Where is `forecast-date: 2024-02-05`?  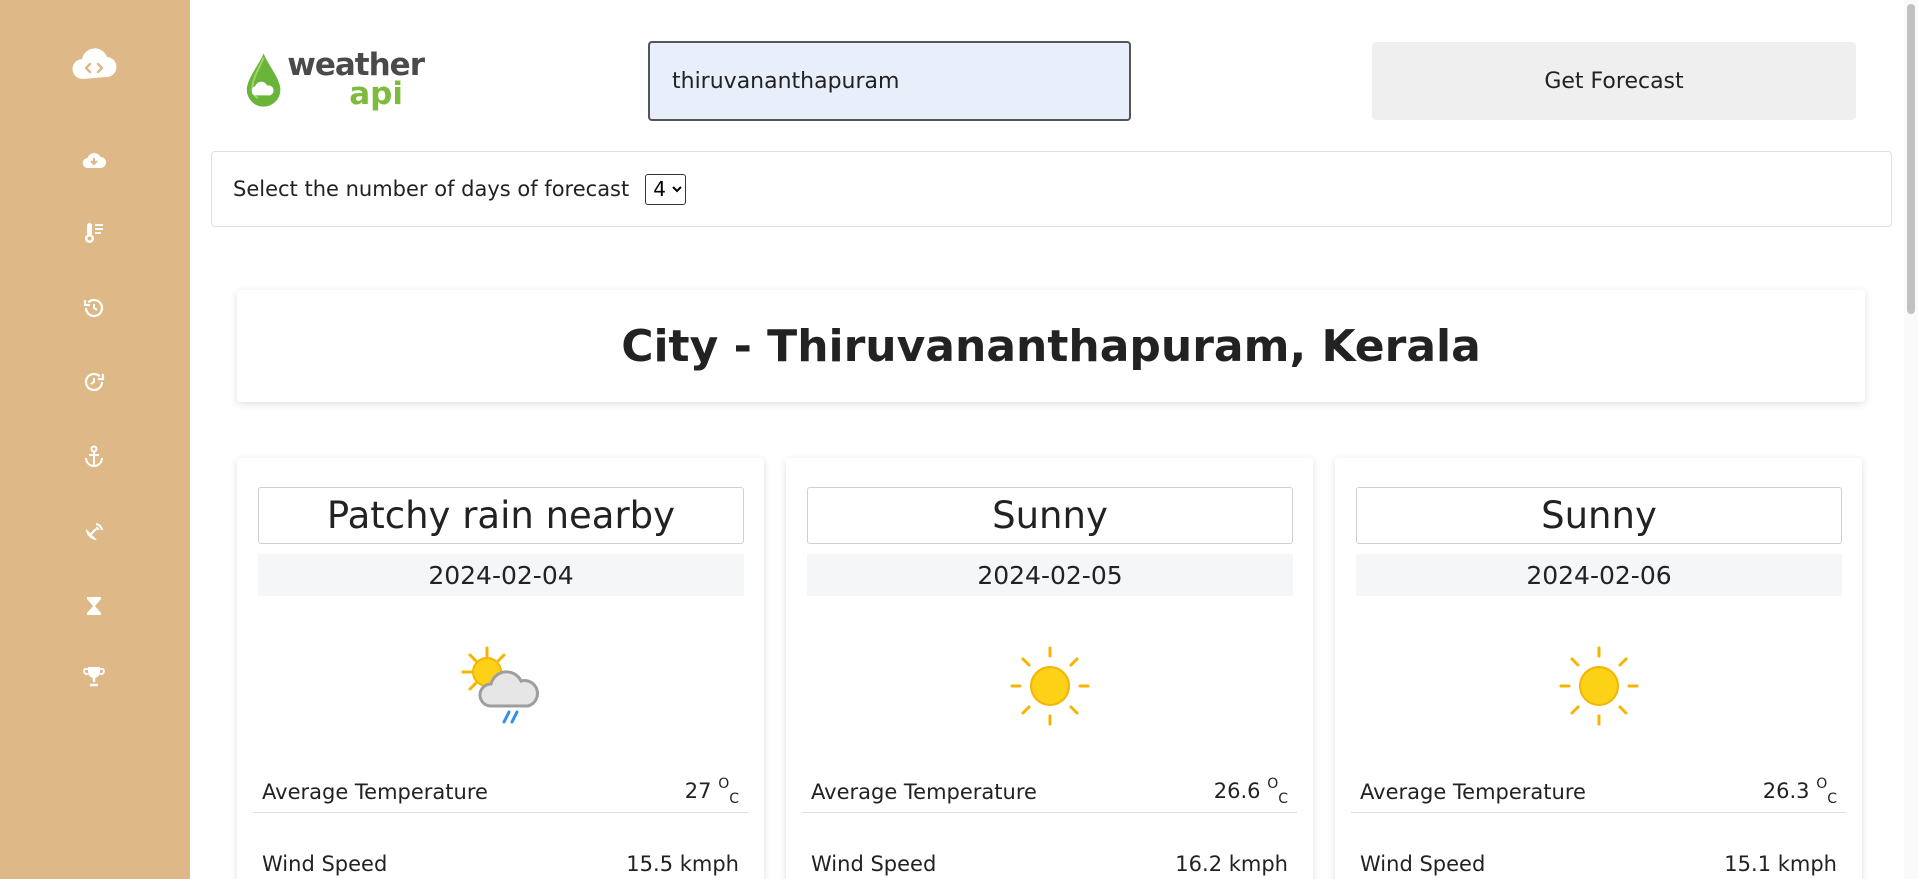 forecast-date: 2024-02-05 is located at coordinates (1050, 575).